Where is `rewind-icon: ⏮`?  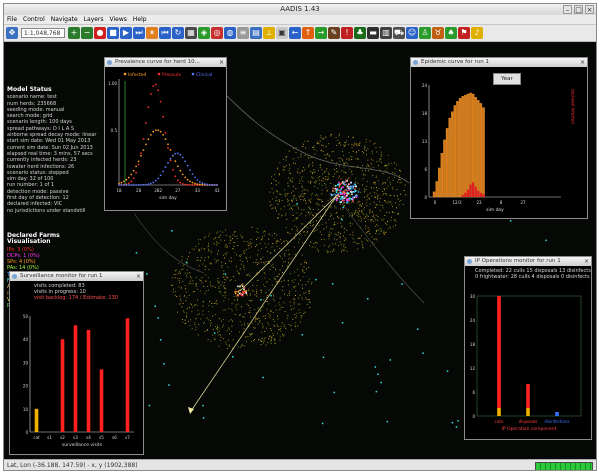
rewind-icon: ⏮ is located at coordinates (165, 33).